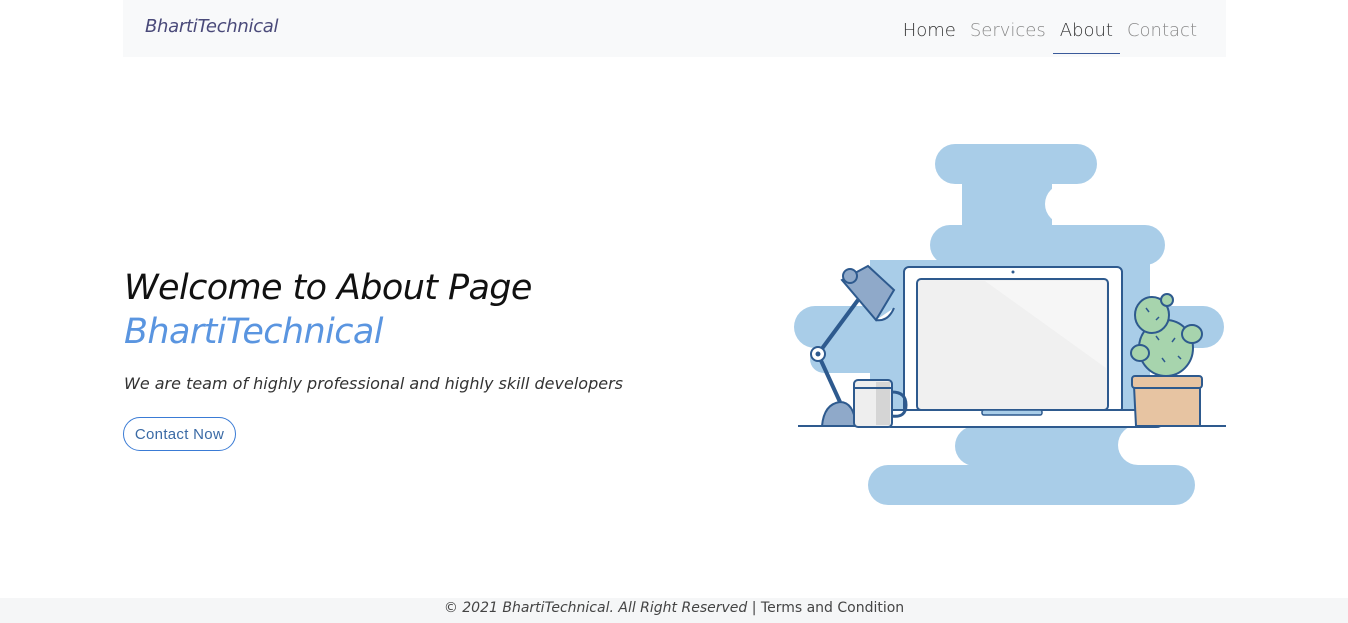  Describe the element at coordinates (1008, 29) in the screenshot. I see `nav-link-services: Services` at that location.